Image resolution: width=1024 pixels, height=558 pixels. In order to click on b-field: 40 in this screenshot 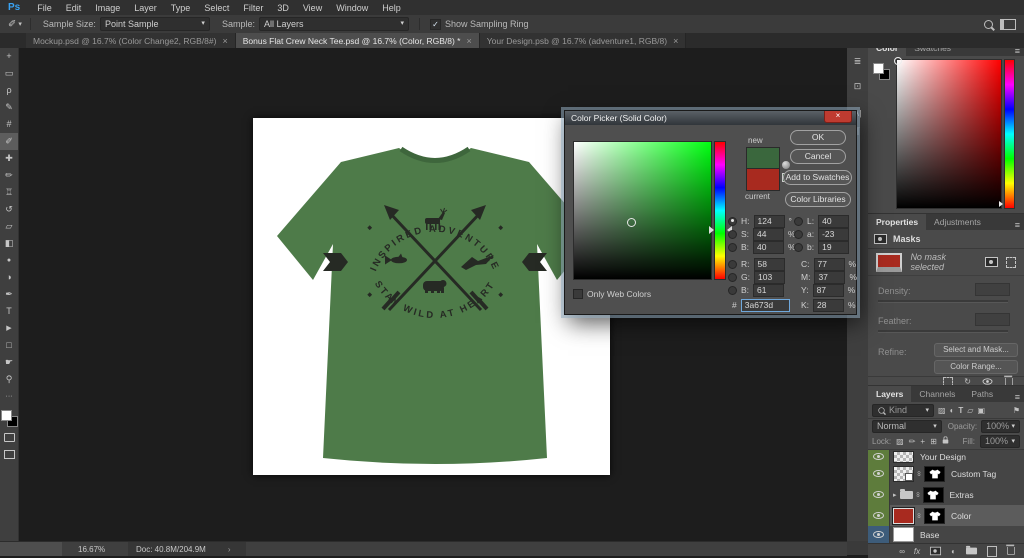, I will do `click(769, 247)`.